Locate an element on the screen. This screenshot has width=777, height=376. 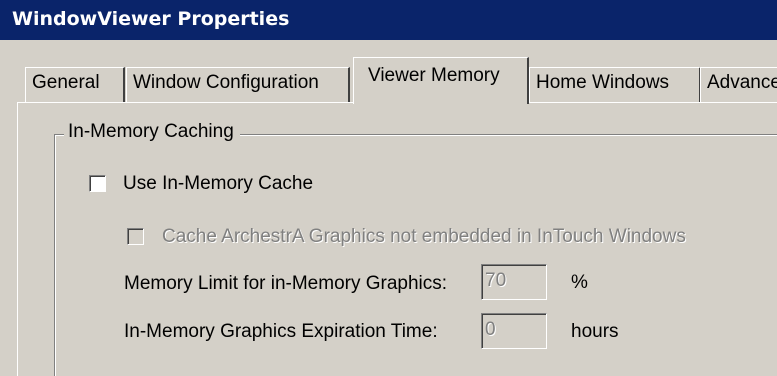
group-title: In-Memory Caching is located at coordinates (152, 132).